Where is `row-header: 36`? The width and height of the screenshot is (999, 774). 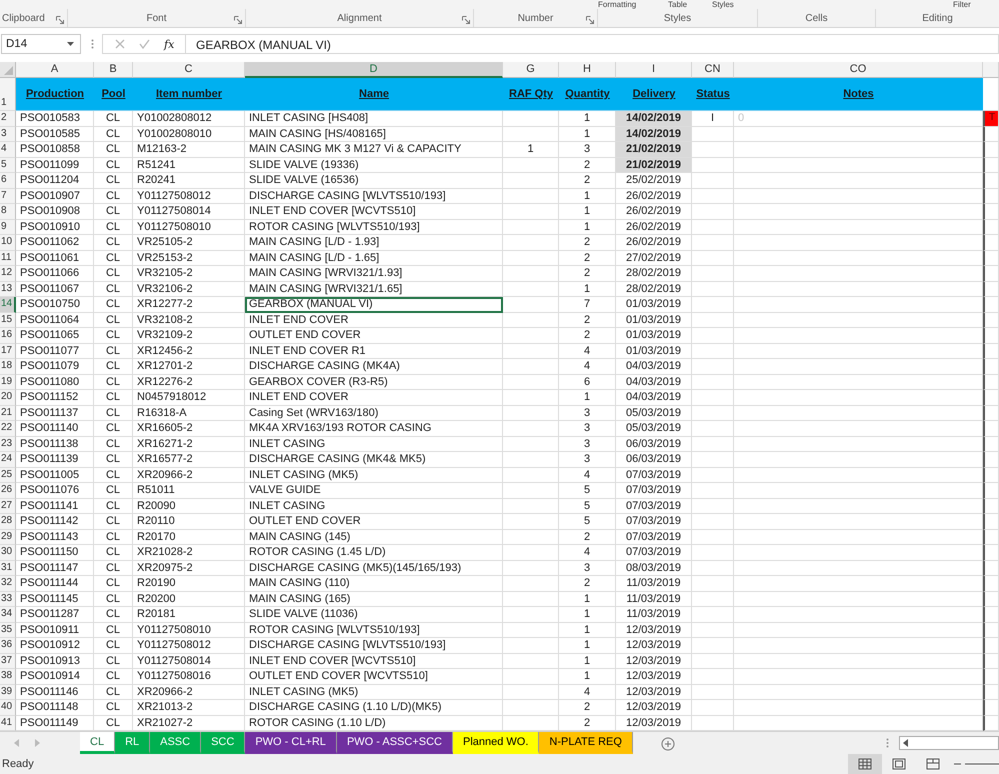 row-header: 36 is located at coordinates (8, 646).